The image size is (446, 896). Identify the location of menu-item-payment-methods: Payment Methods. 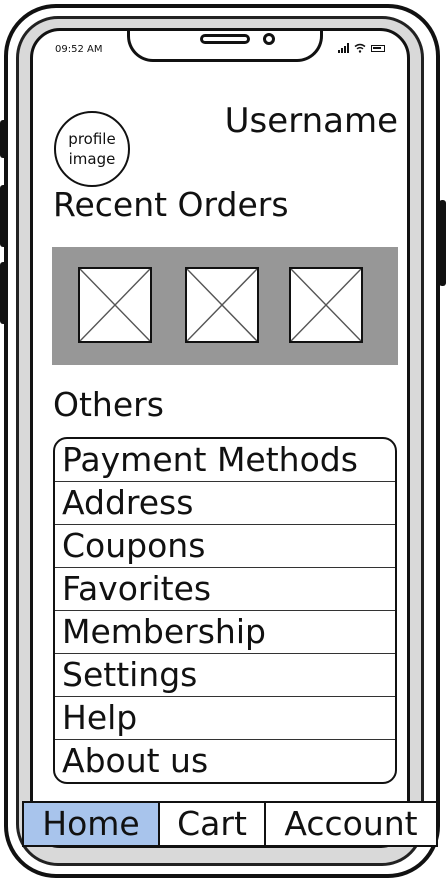
(225, 460).